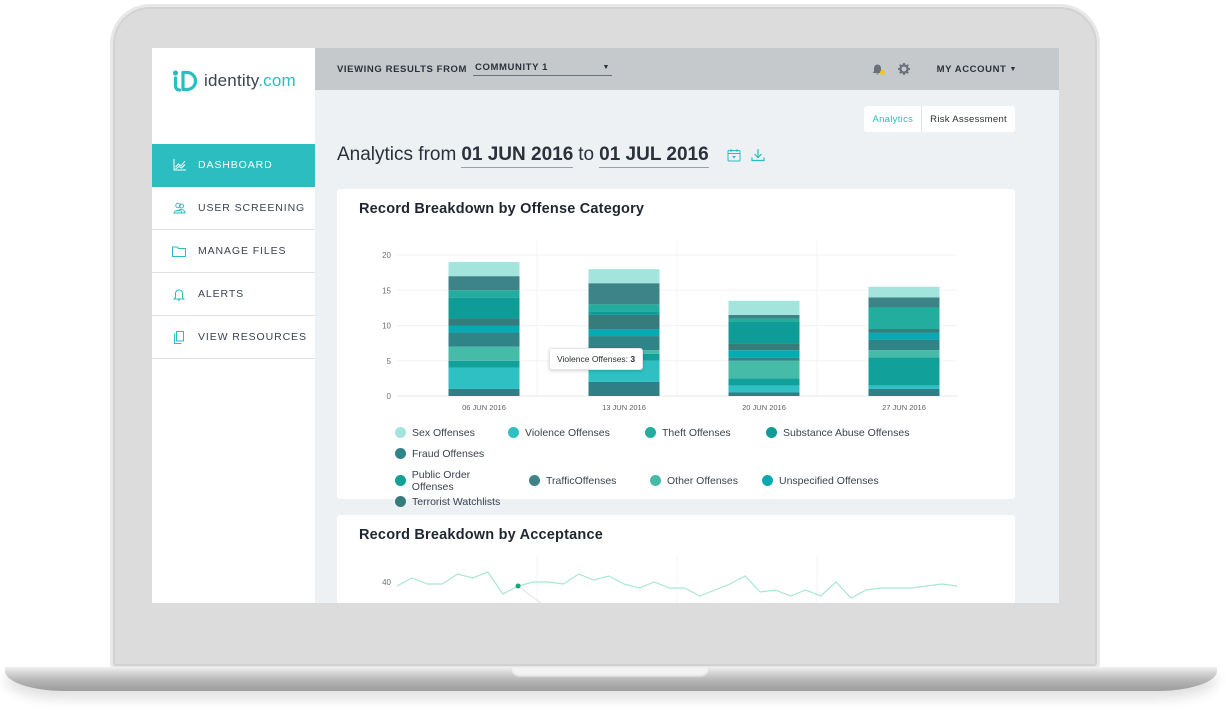  I want to click on legend-item: TrafficOffenses, so click(581, 480).